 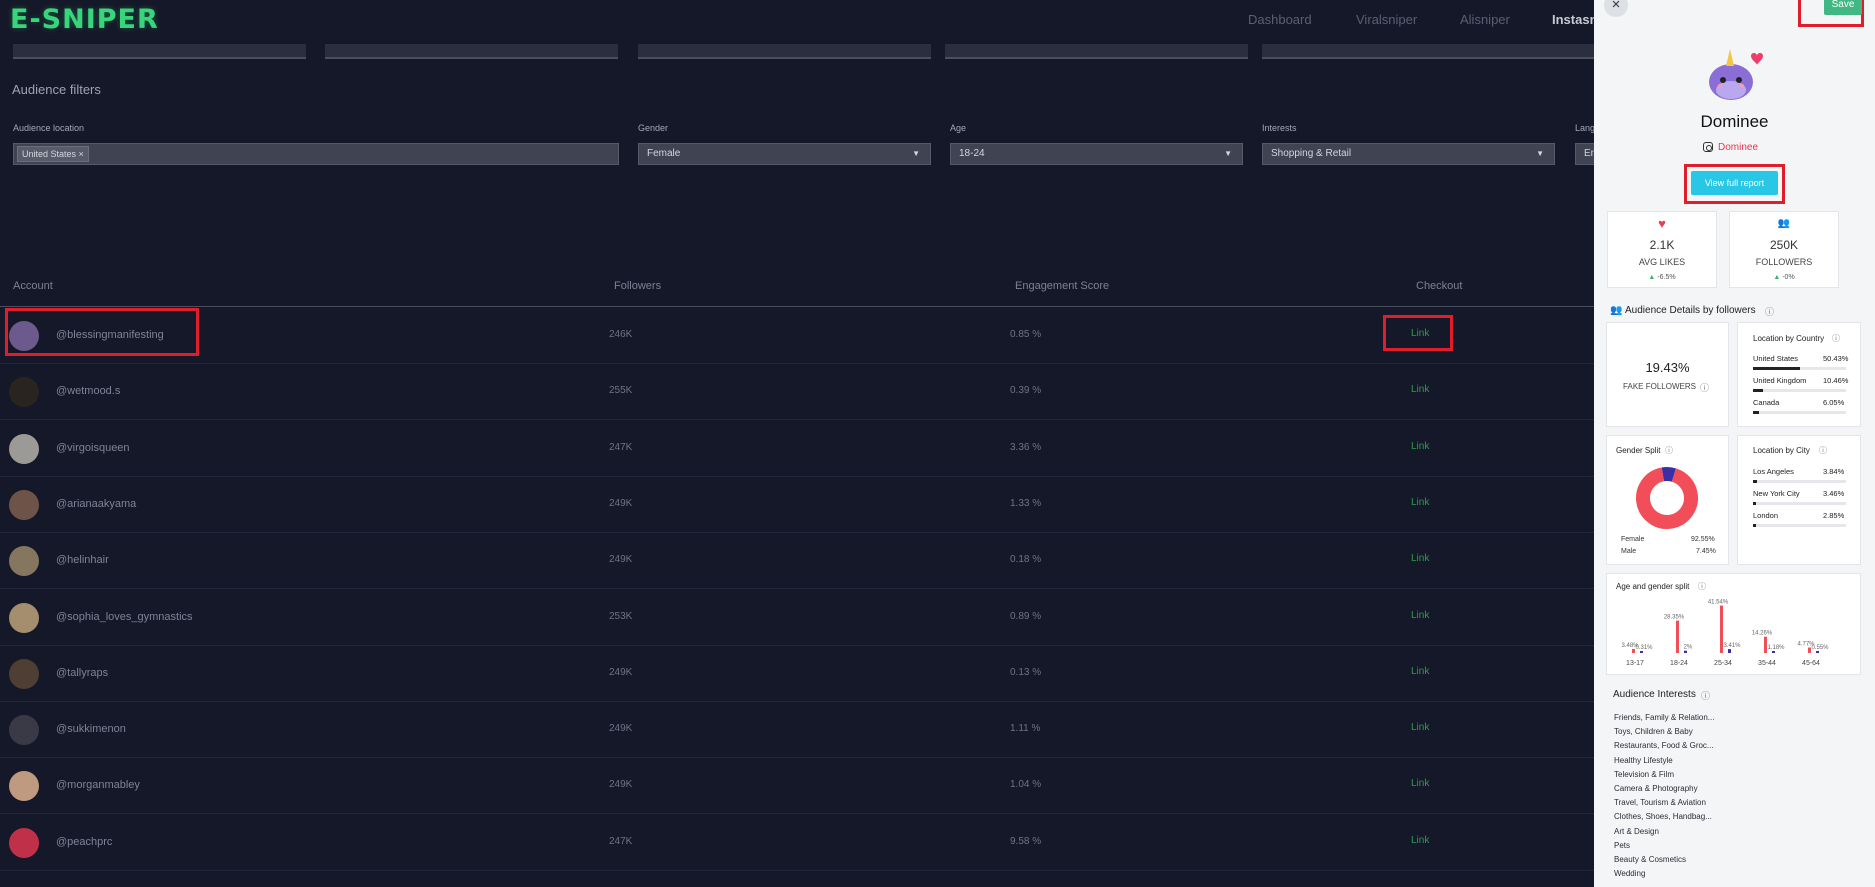 What do you see at coordinates (93, 448) in the screenshot?
I see `account-handle: @virgoisqueen` at bounding box center [93, 448].